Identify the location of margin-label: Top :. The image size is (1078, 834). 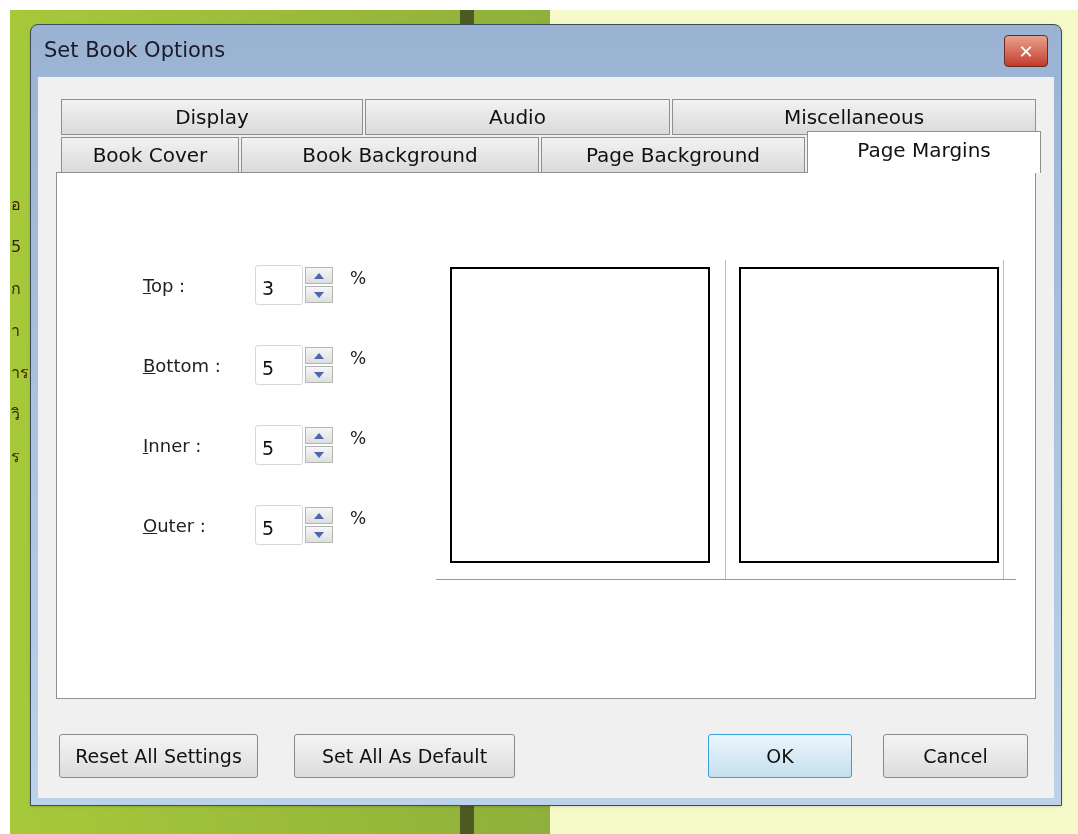
(165, 285).